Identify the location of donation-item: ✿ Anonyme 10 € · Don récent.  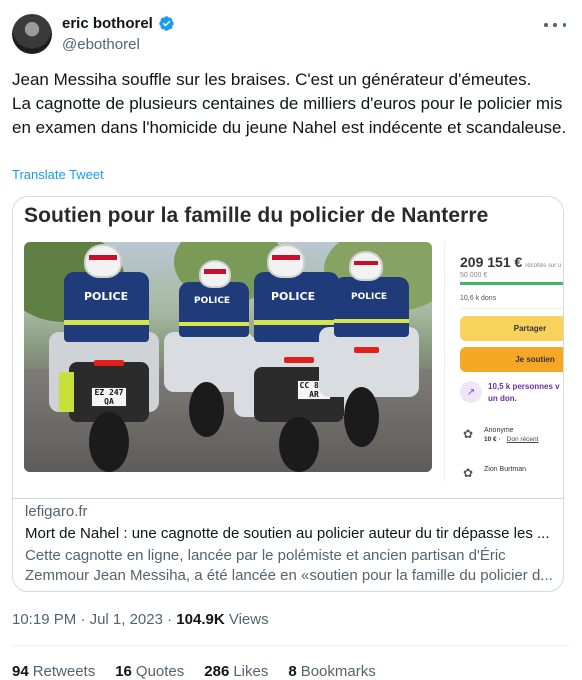
(499, 434).